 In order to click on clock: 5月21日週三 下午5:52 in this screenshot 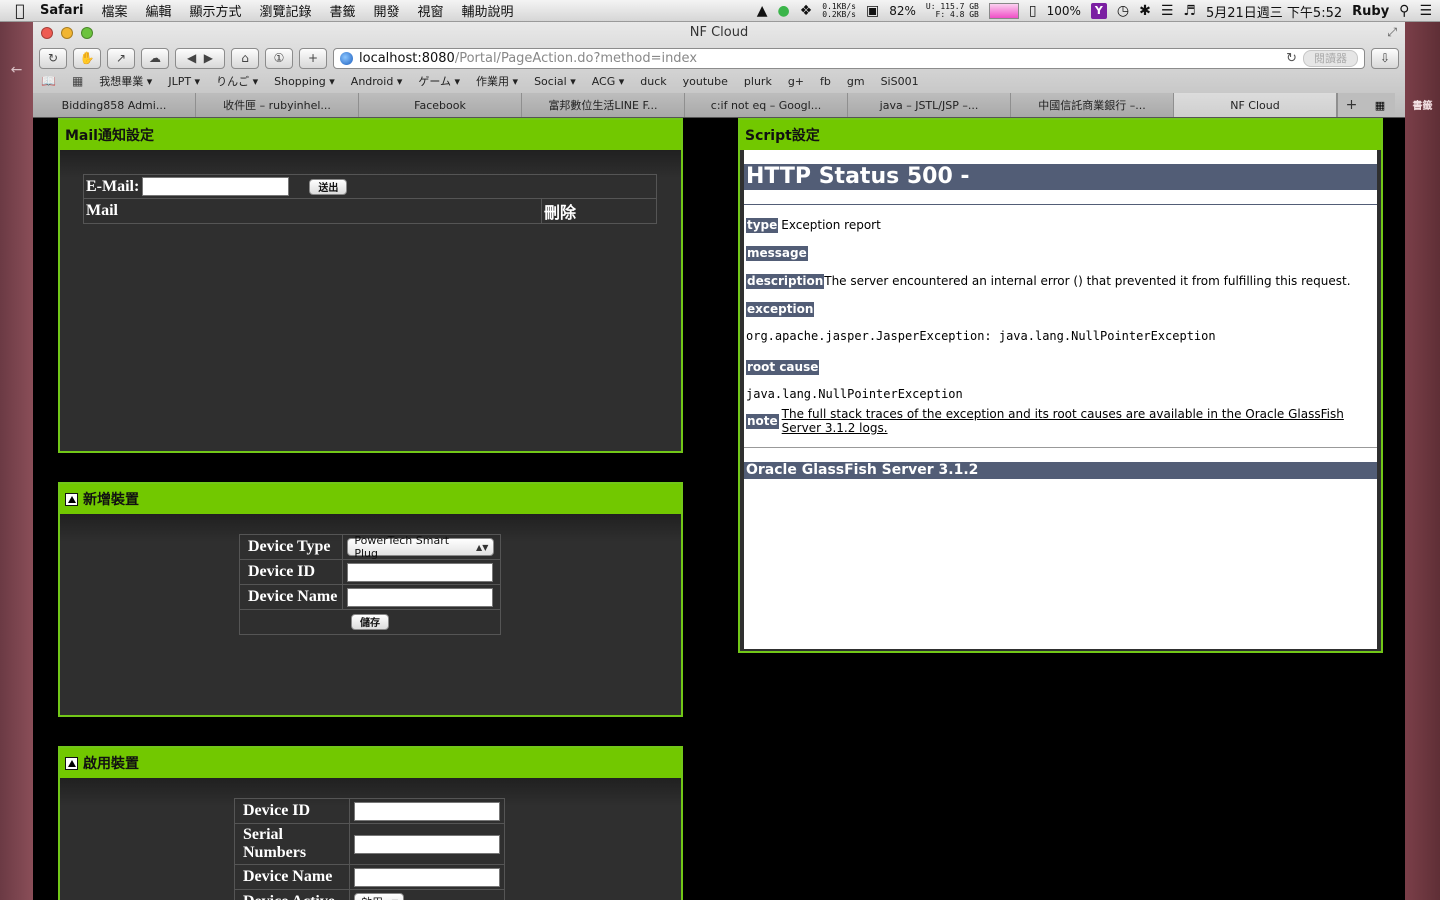, I will do `click(1274, 11)`.